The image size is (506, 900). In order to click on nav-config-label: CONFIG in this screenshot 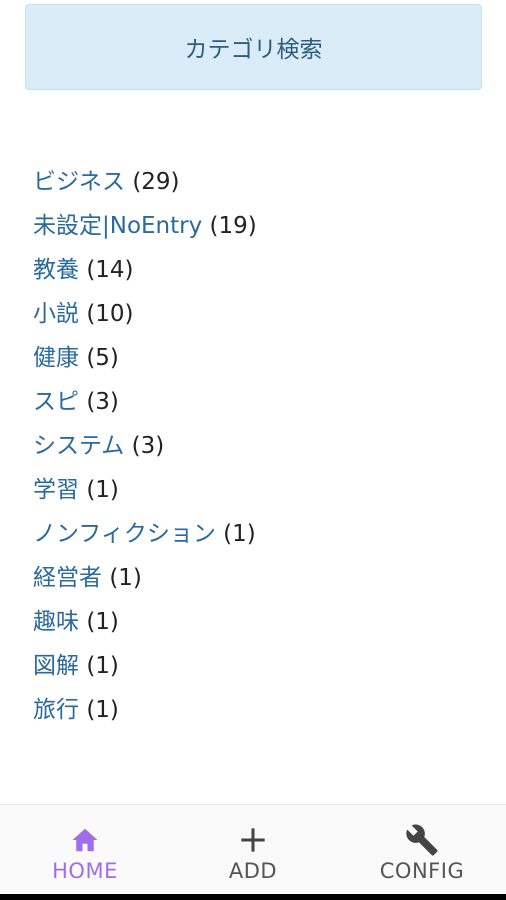, I will do `click(422, 871)`.